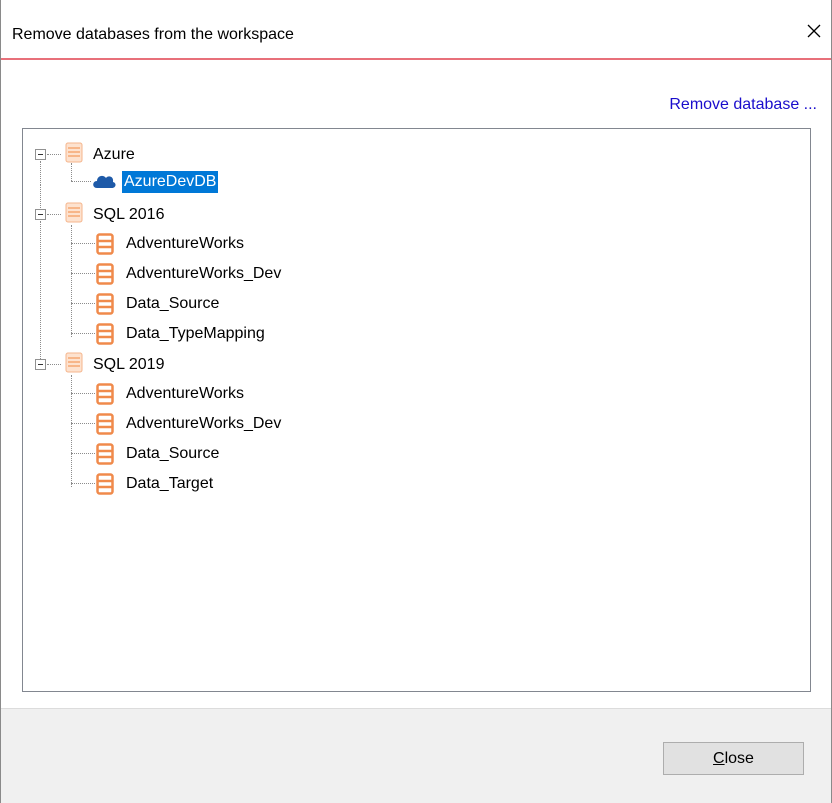 The image size is (832, 803). Describe the element at coordinates (170, 182) in the screenshot. I see `tree-item-label-selected: AzureDevDB` at that location.